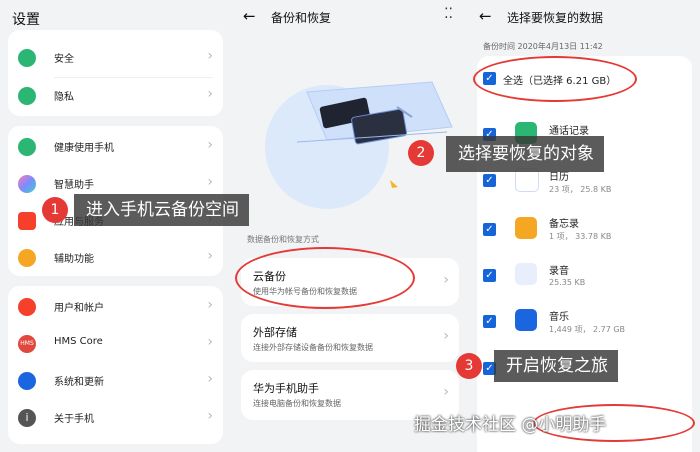  I want to click on page-title: 选择要恢复的数据, so click(555, 18).